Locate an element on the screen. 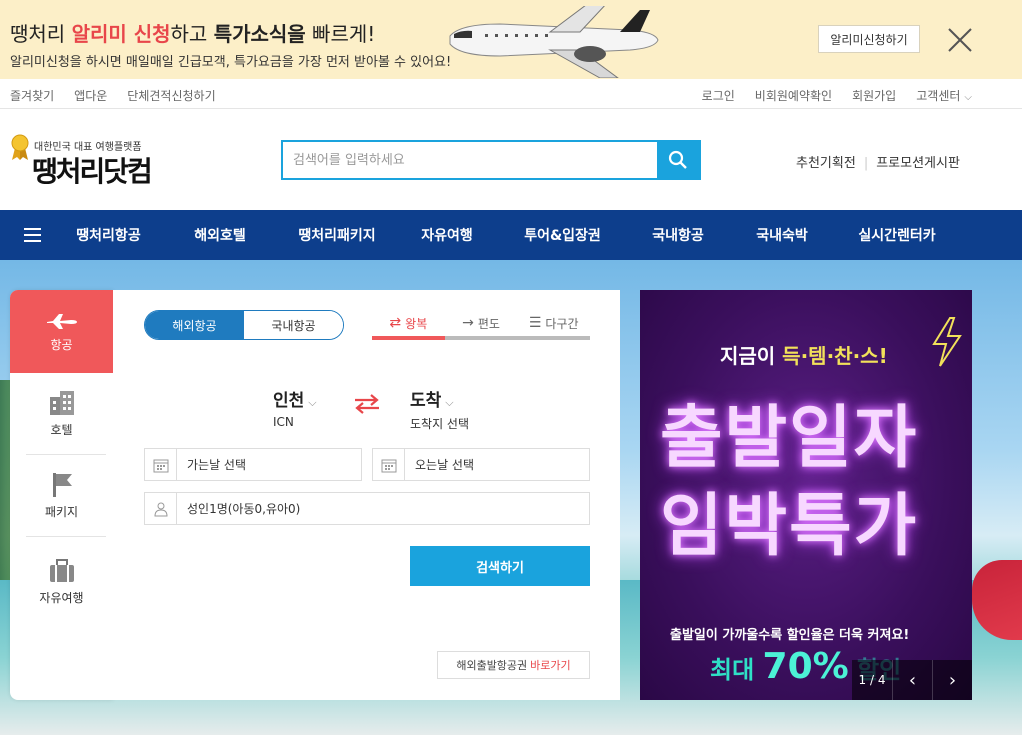  shortcut-label: 해외출발항공권 is located at coordinates (492, 665).